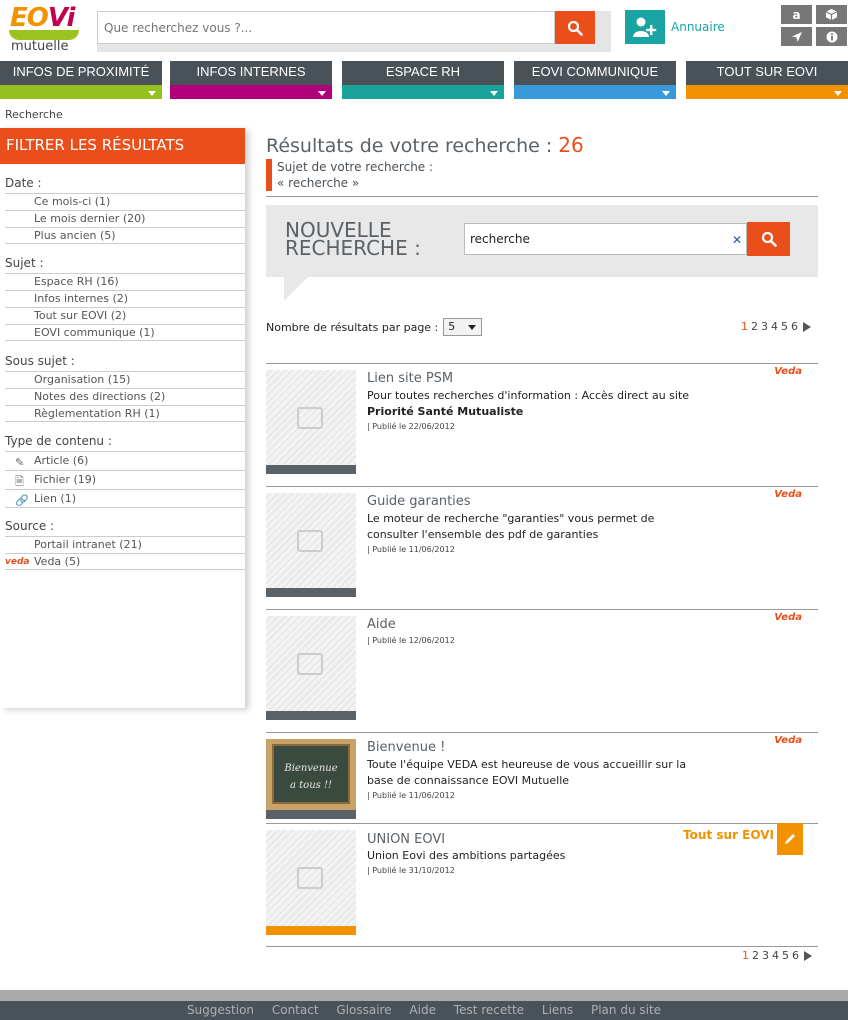  I want to click on result-thumbnail: Bienvenue a tous !!, so click(311, 779).